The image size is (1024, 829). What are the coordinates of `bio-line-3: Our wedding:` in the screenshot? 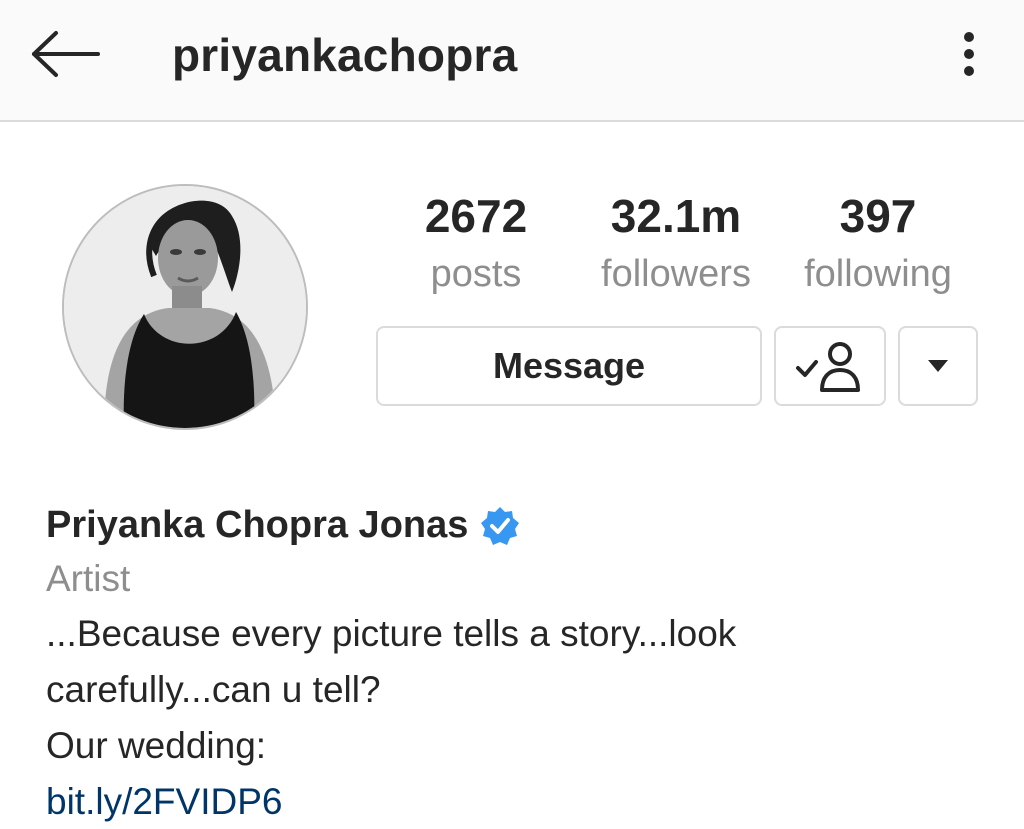 It's located at (156, 745).